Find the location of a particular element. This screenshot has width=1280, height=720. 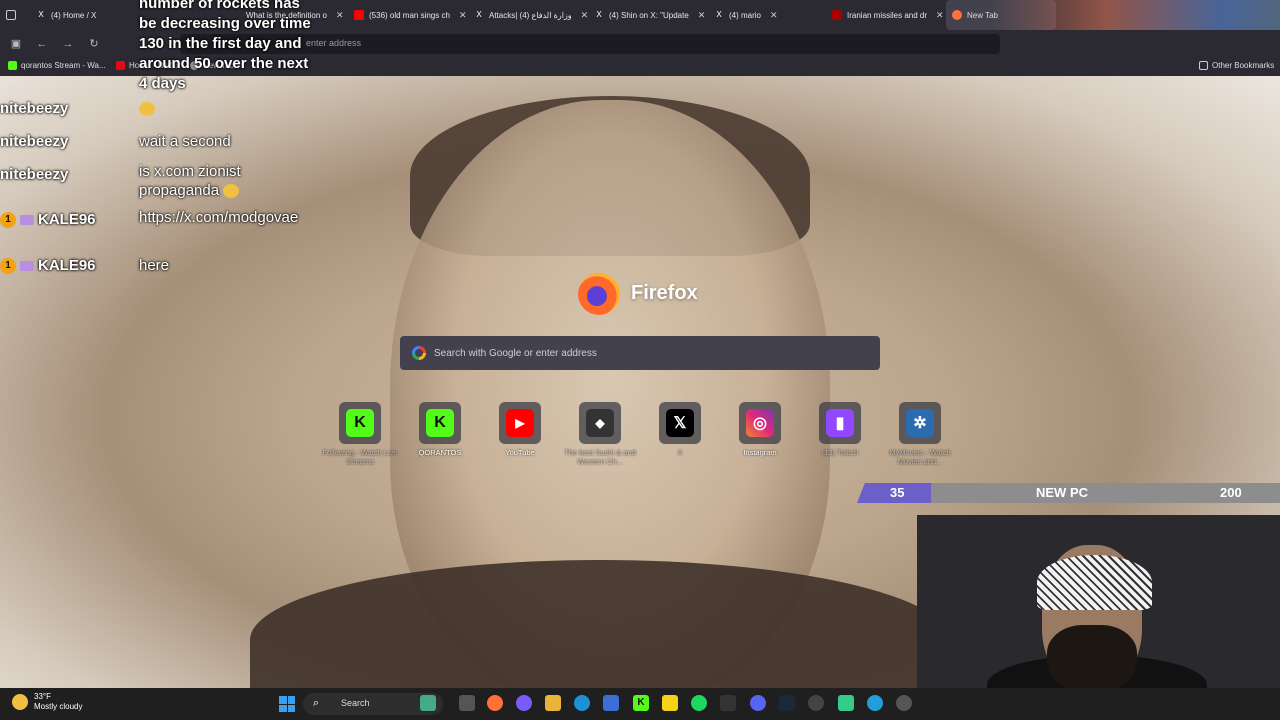

windows-taskbar: 33°F Mostly cloudy ⌕ Search K is located at coordinates (640, 704).